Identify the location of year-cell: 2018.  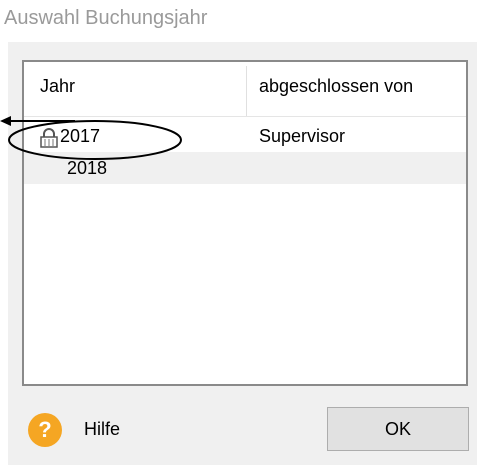
(87, 168).